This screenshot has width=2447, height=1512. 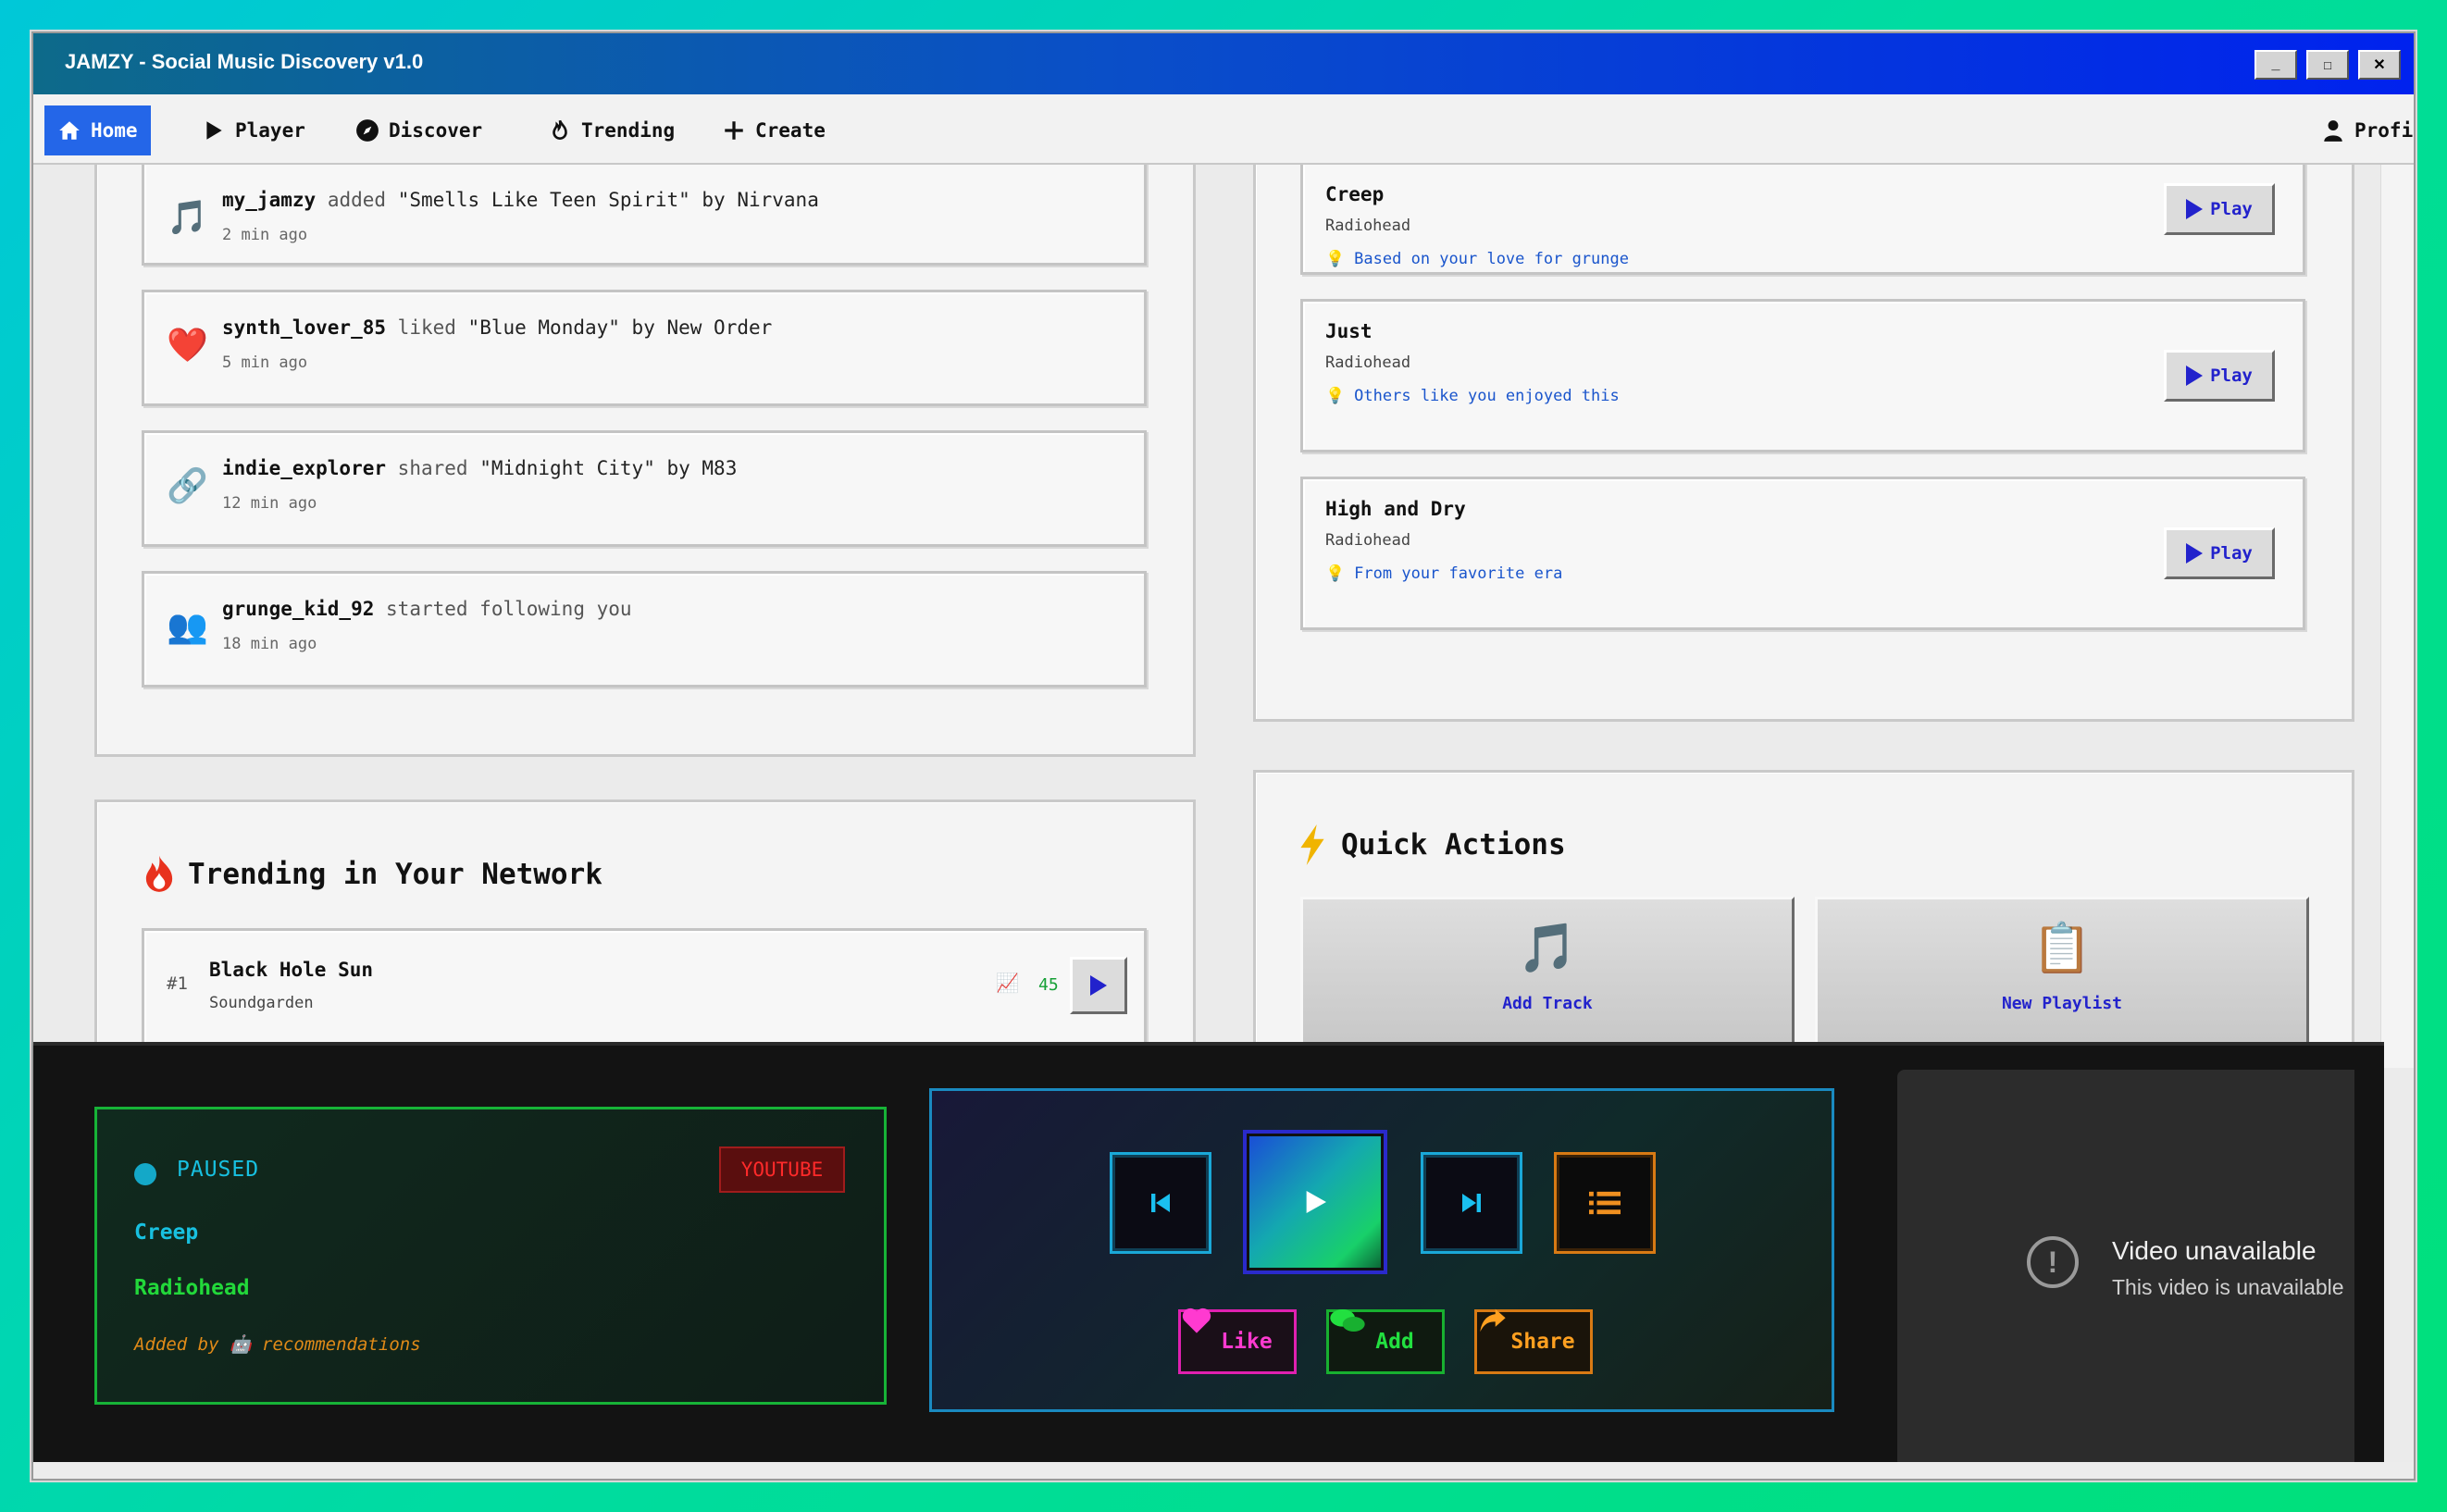 What do you see at coordinates (734, 130) in the screenshot?
I see `plus-icon` at bounding box center [734, 130].